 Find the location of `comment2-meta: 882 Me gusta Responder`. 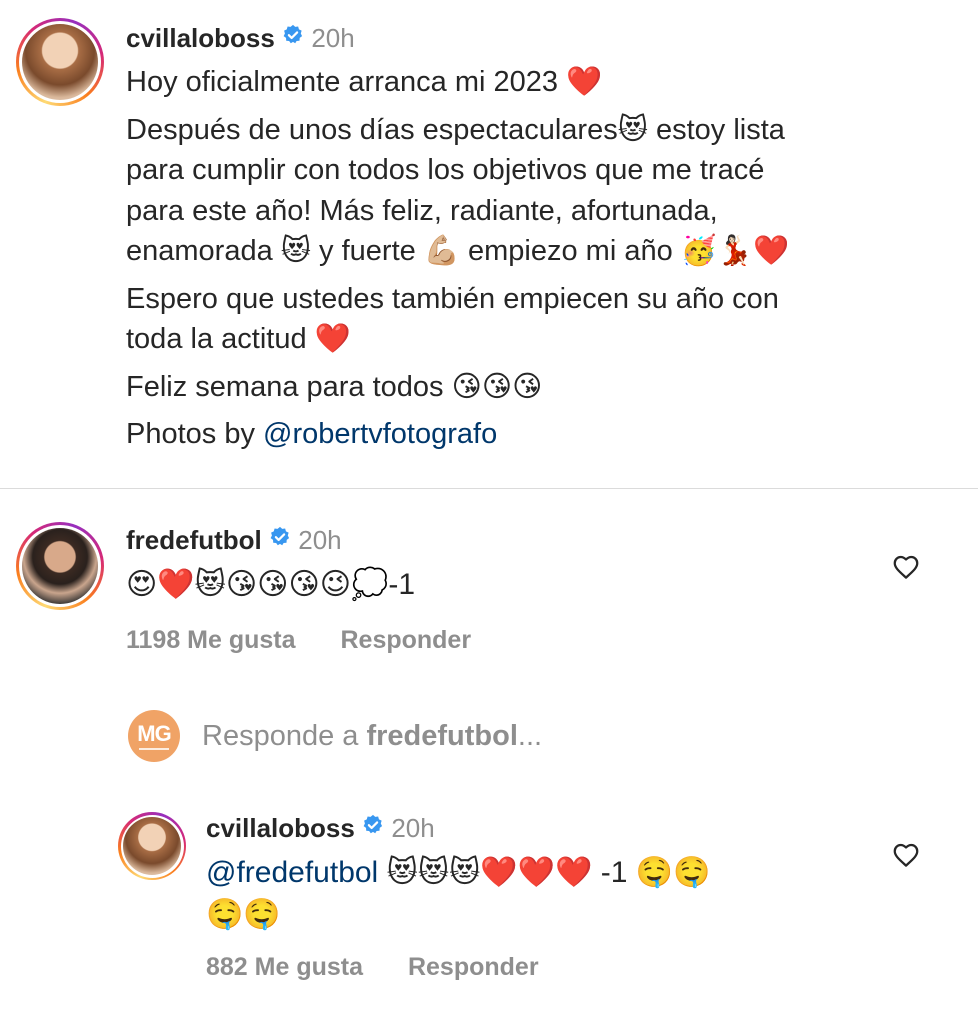

comment2-meta: 882 Me gusta Responder is located at coordinates (372, 967).